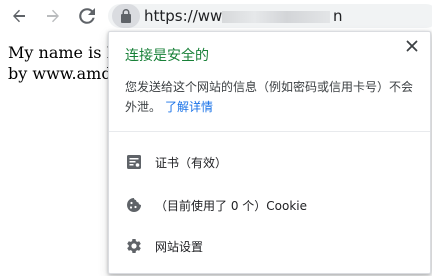  Describe the element at coordinates (231, 205) in the screenshot. I see `cookies-label: （目前使用了 0 个）Cookie` at that location.